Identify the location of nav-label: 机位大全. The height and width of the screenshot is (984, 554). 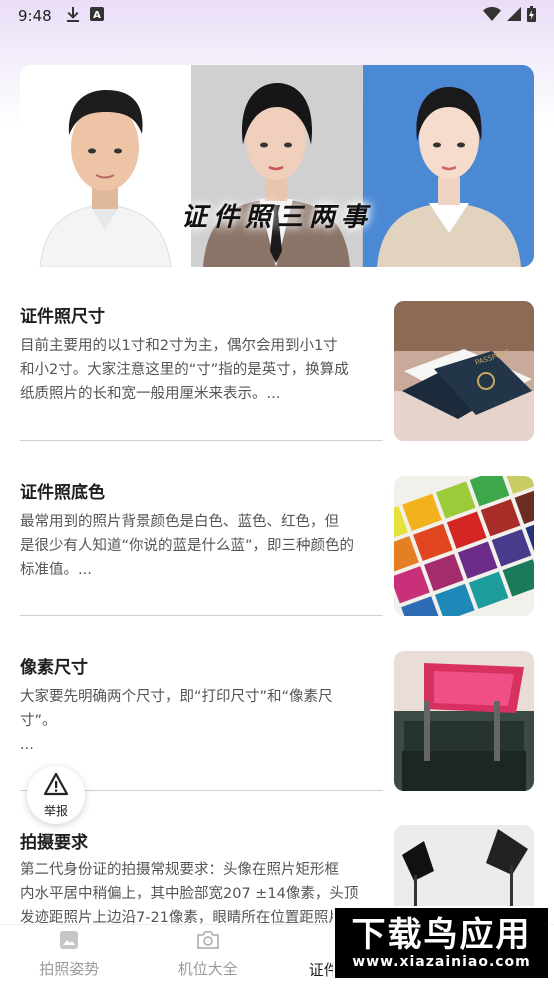
(207, 969).